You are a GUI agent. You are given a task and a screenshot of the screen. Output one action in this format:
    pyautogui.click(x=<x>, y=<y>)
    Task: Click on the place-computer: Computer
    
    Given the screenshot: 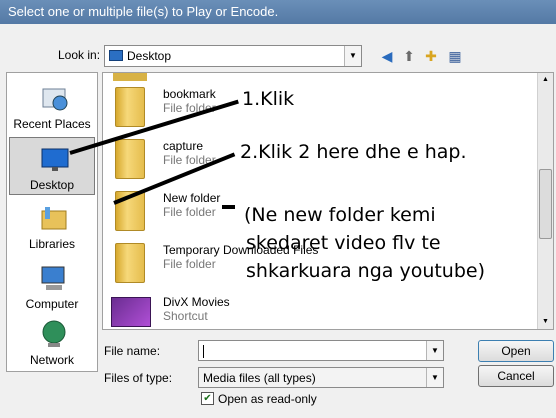 What is the action you would take?
    pyautogui.click(x=52, y=286)
    